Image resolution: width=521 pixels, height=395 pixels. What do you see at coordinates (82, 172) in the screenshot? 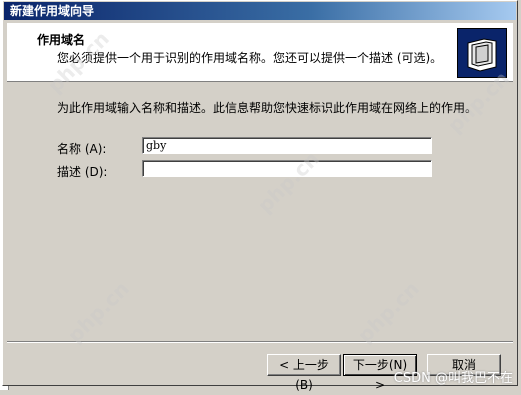
I see `description-label: 描述 (D):` at bounding box center [82, 172].